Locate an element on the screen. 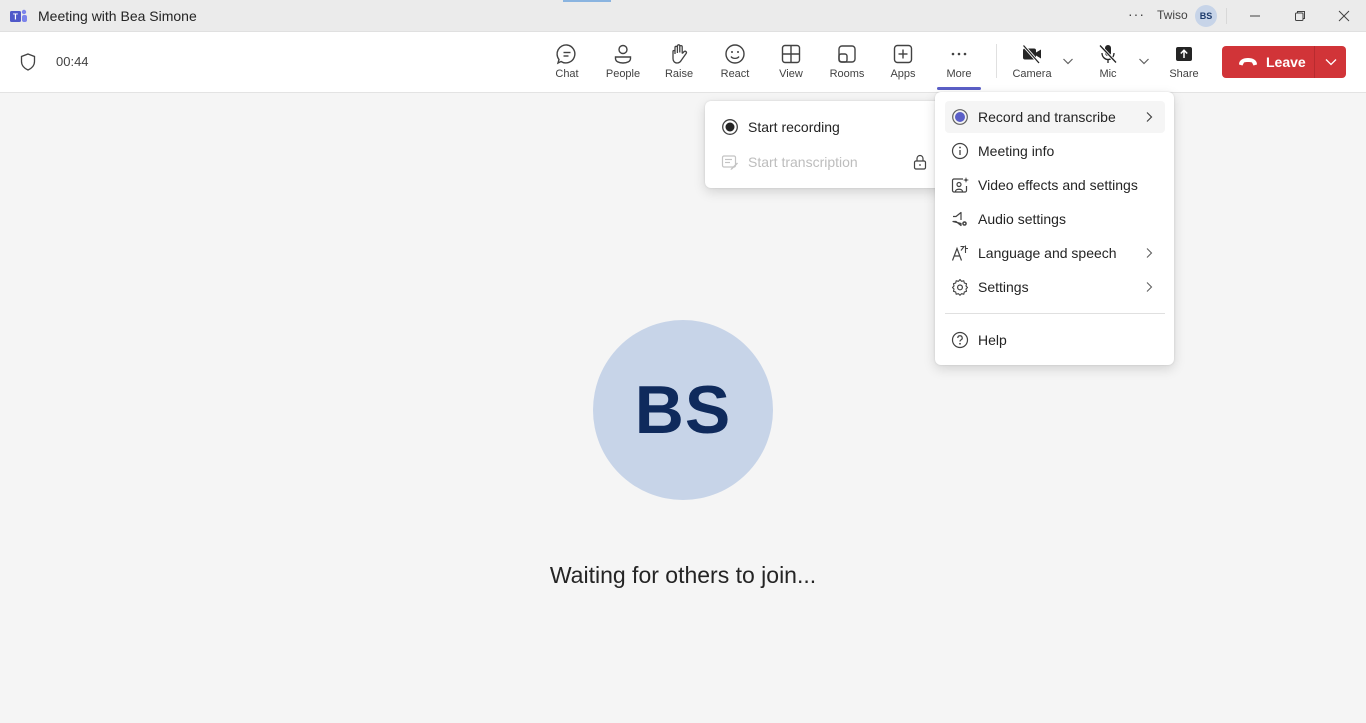 This screenshot has width=1366, height=723. leave-options-button is located at coordinates (1330, 62).